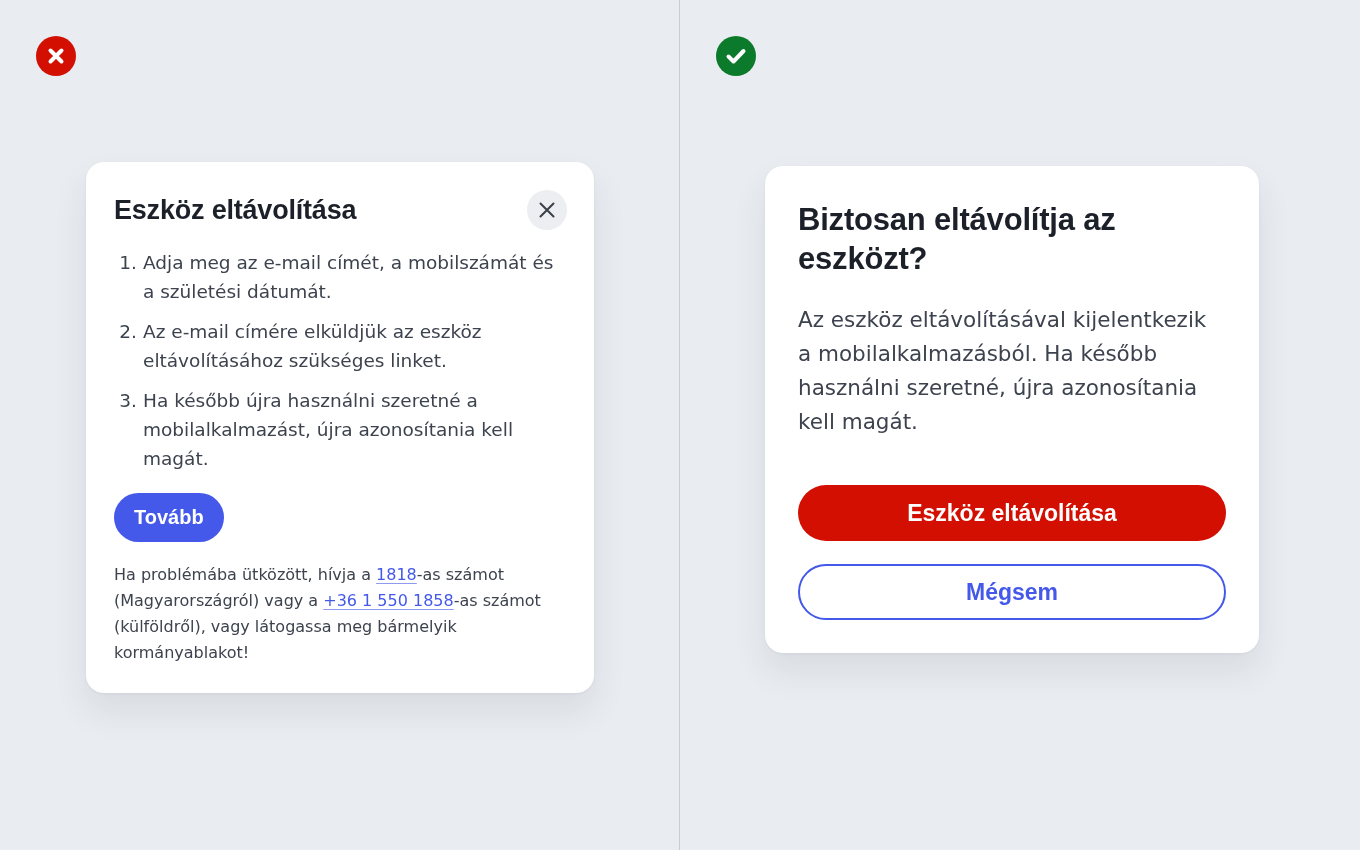  What do you see at coordinates (1003, 371) in the screenshot?
I see `dialog-message: Az eszköz eltávolításával kijelentkezik a mobilalkalmazásból. Ha később használni szeretné, újra azonosítania kell magát.` at bounding box center [1003, 371].